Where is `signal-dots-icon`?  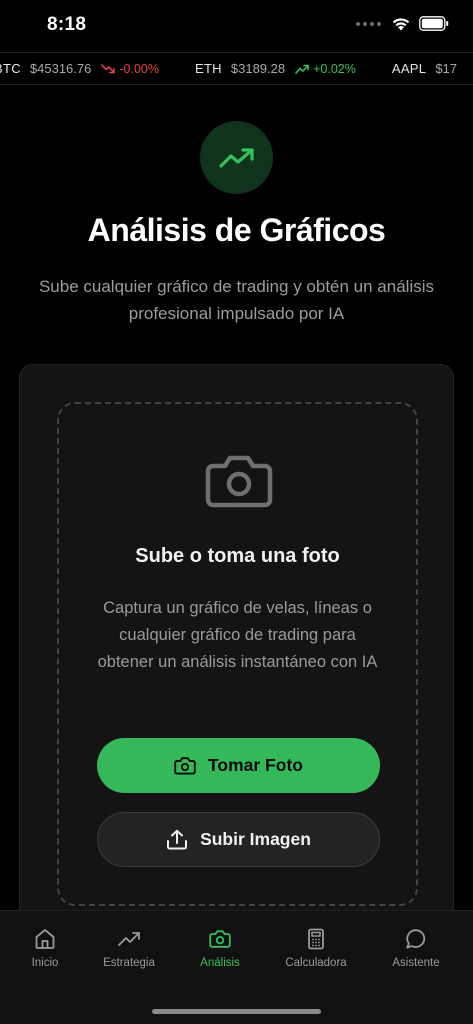 signal-dots-icon is located at coordinates (368, 23).